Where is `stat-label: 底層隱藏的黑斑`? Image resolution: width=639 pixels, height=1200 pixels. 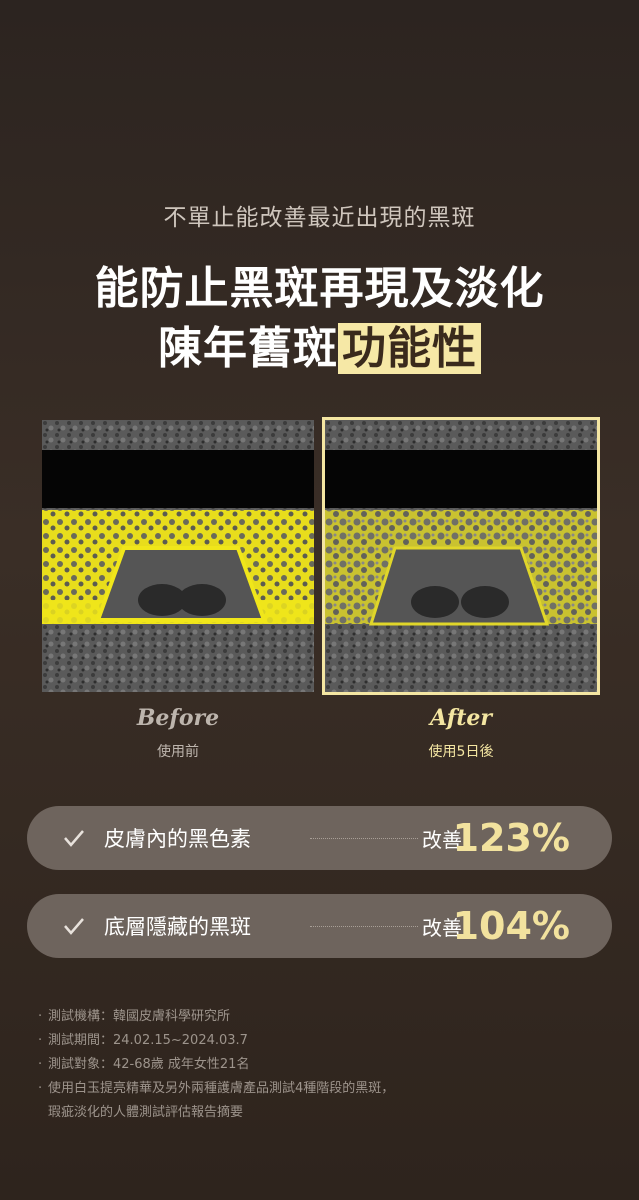 stat-label: 底層隱藏的黑斑 is located at coordinates (177, 927).